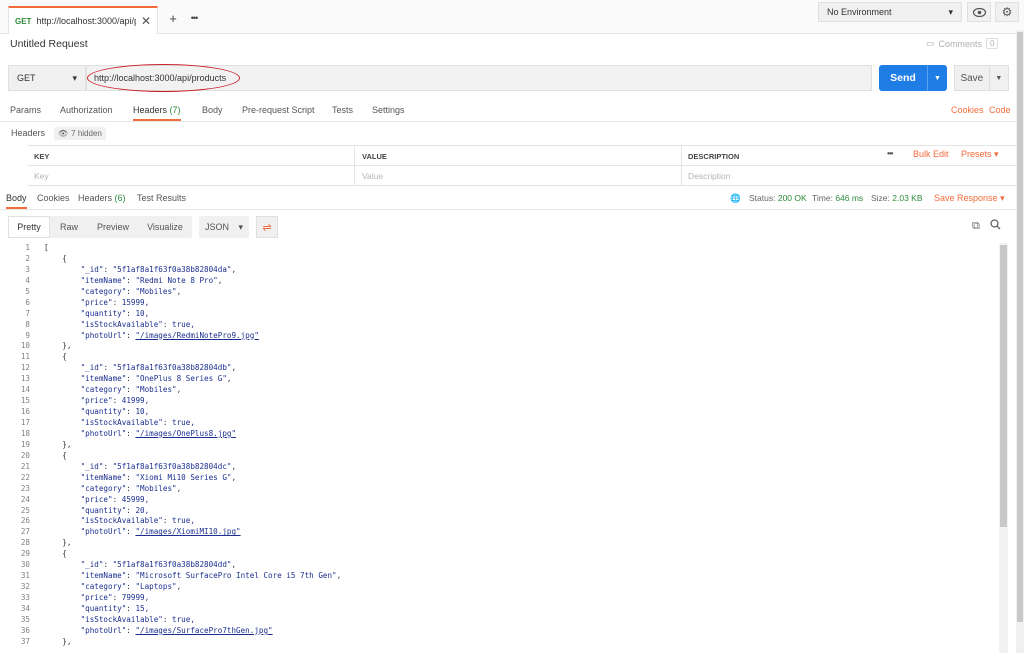  I want to click on close-icon: ✕, so click(146, 21).